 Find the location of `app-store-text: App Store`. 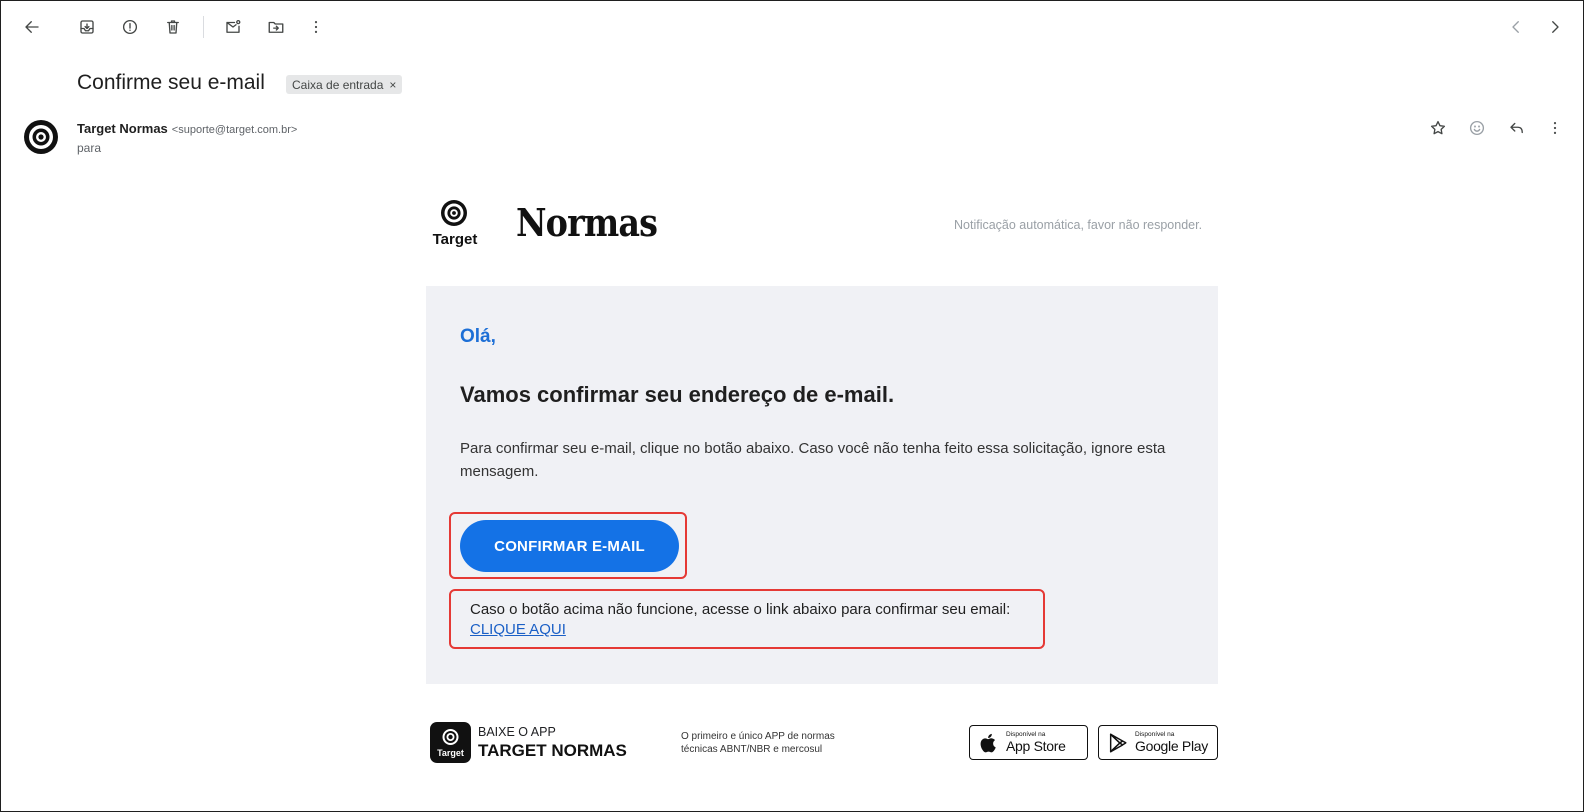

app-store-text: App Store is located at coordinates (1036, 746).